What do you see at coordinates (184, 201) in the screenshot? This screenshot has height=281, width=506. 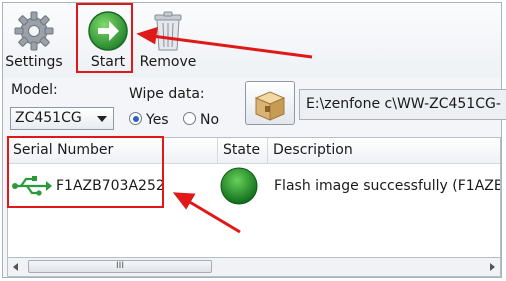 I see `annotation-arrowhead-serial` at bounding box center [184, 201].